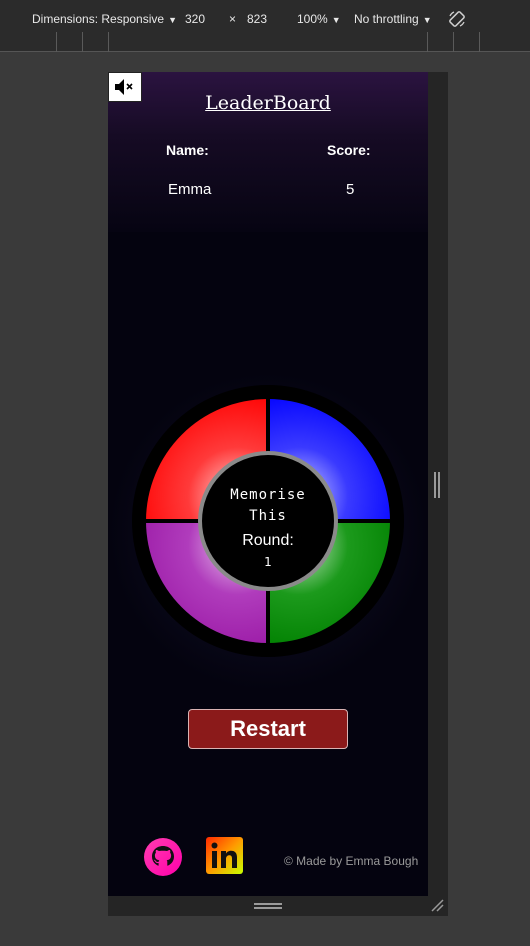  I want to click on memorise-line1: Memorise, so click(268, 495).